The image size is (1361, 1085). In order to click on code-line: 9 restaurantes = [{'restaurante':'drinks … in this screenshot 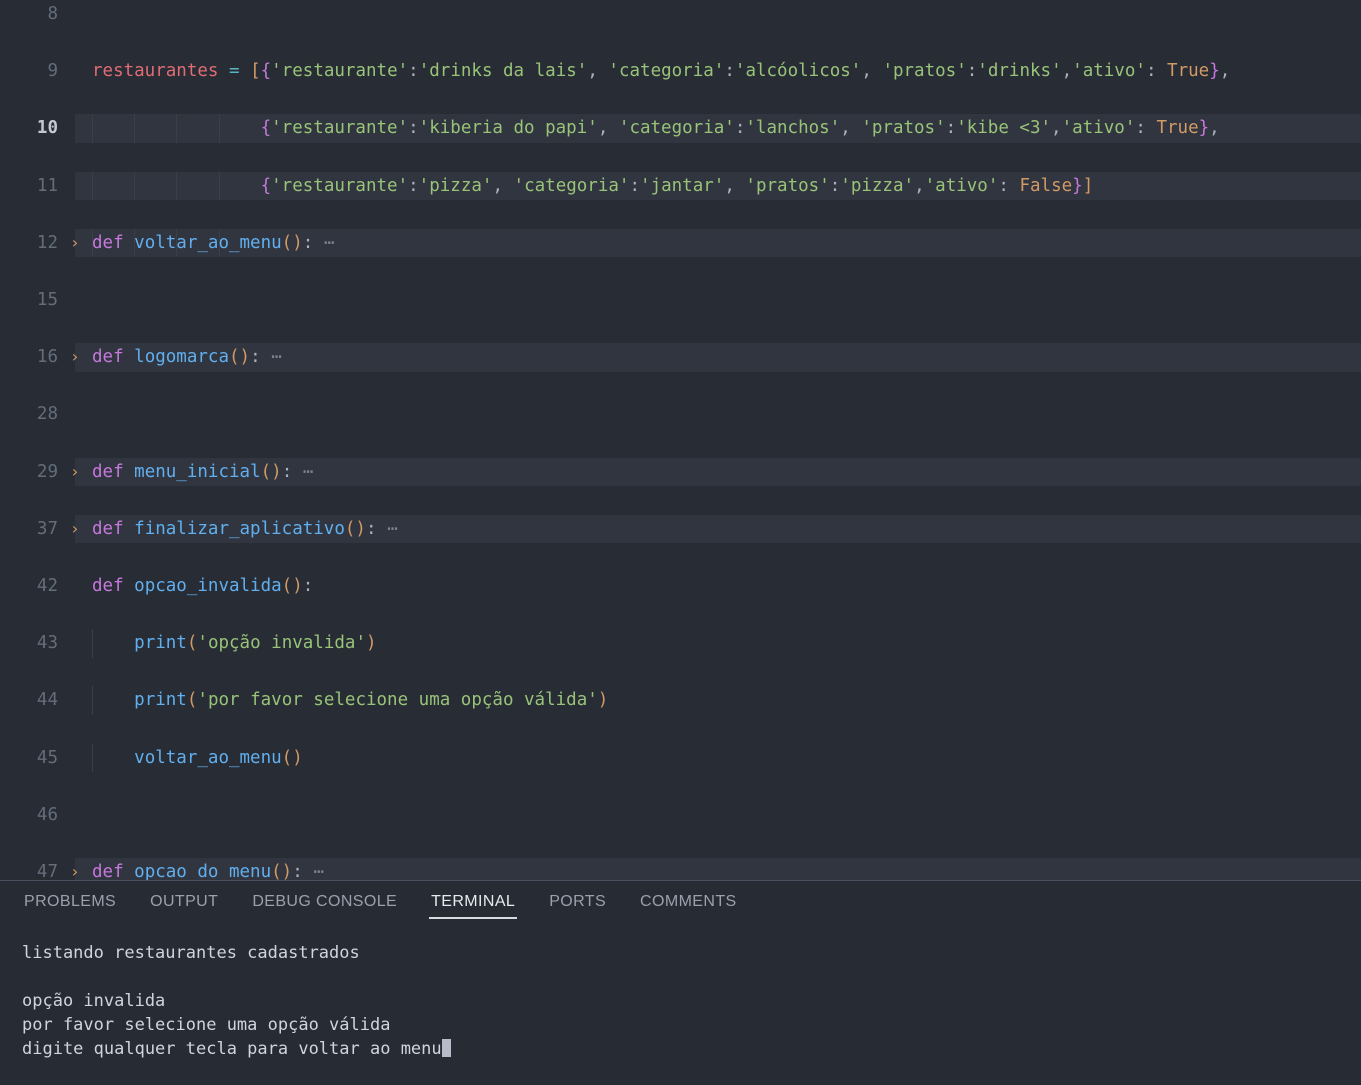, I will do `click(680, 71)`.